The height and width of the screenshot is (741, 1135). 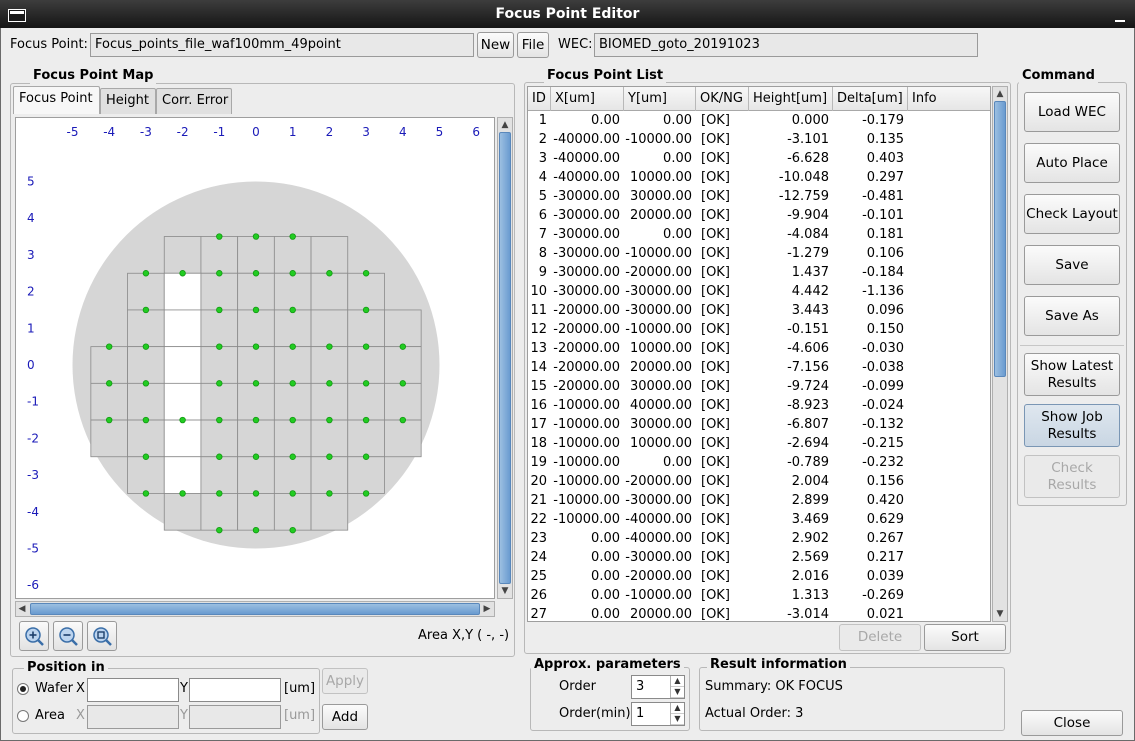 I want to click on wafer-x-input, so click(x=133, y=690).